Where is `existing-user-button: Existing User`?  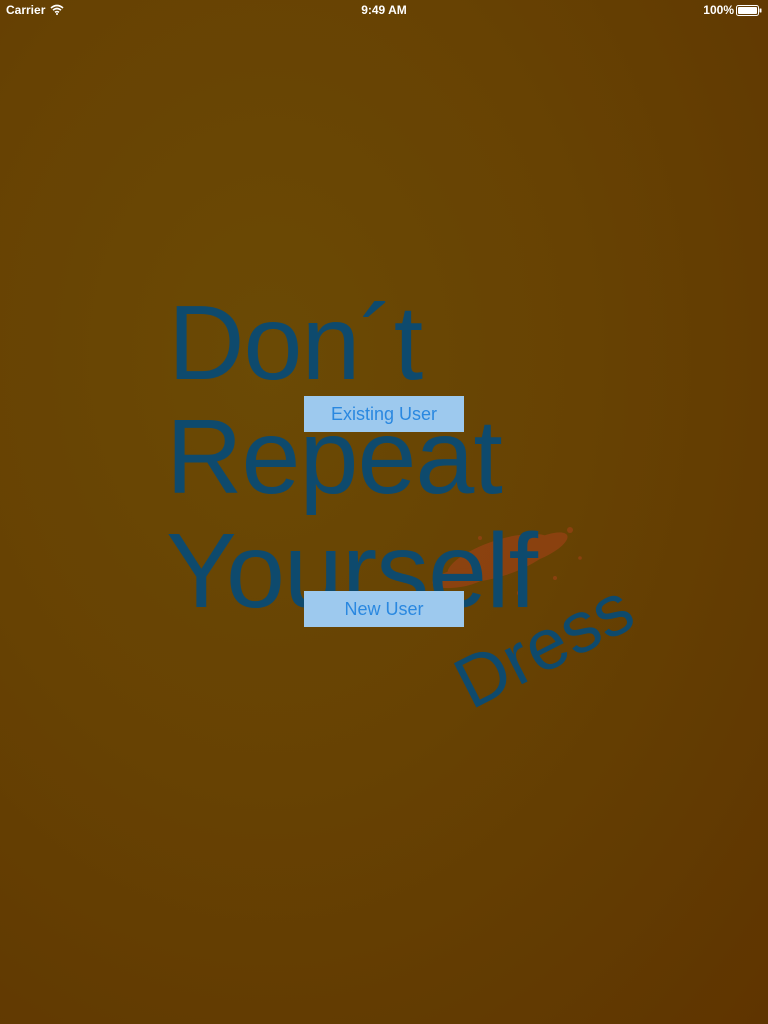
existing-user-button: Existing User is located at coordinates (384, 414).